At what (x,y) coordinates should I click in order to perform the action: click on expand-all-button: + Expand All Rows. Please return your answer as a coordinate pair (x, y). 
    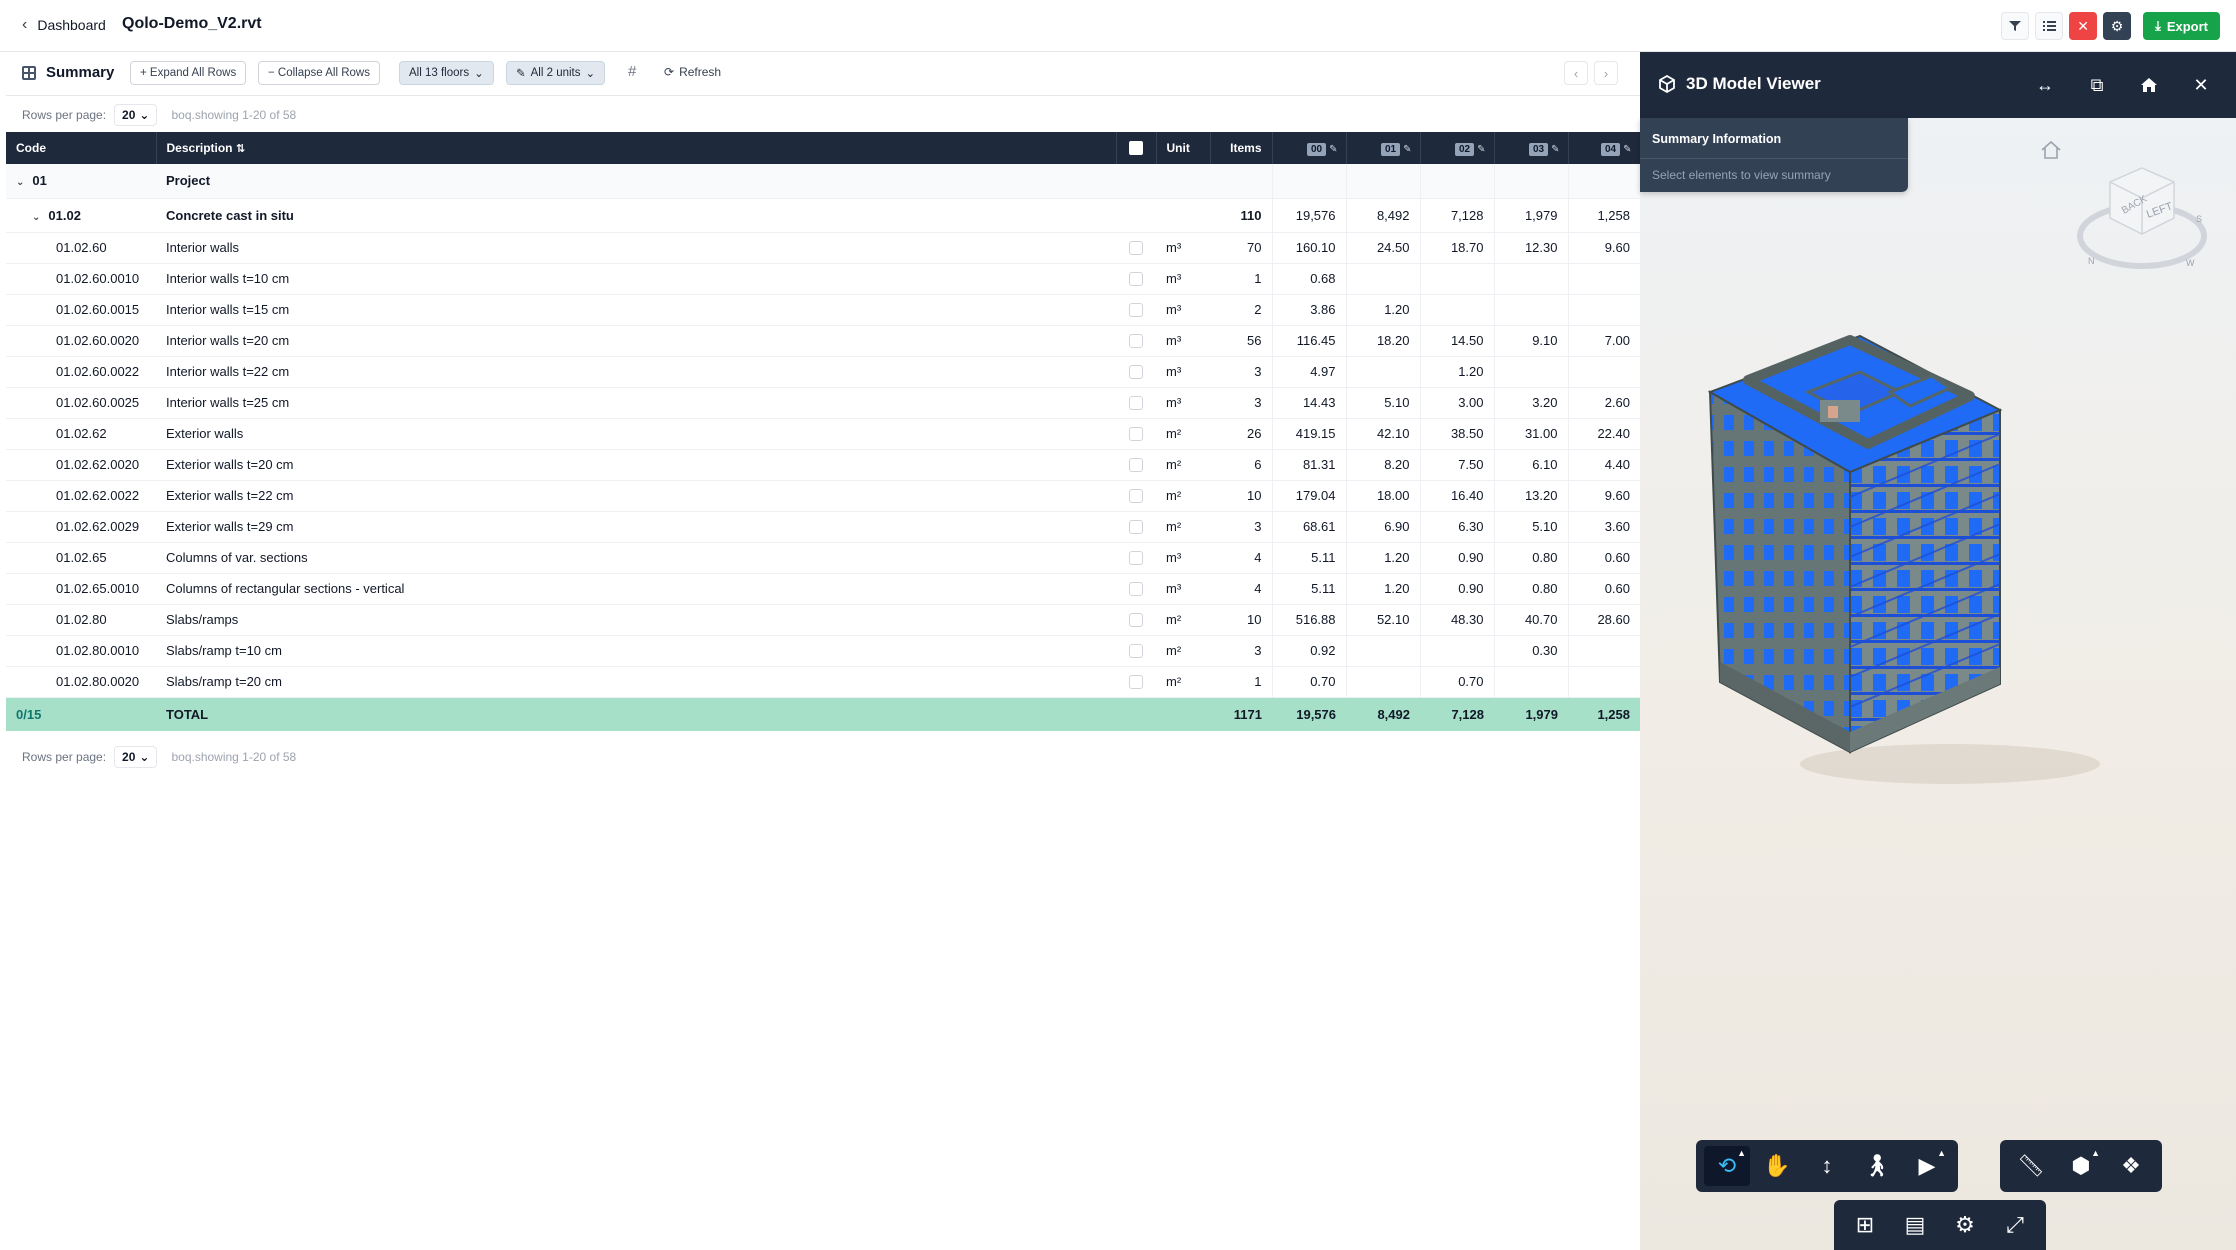
    Looking at the image, I should click on (188, 73).